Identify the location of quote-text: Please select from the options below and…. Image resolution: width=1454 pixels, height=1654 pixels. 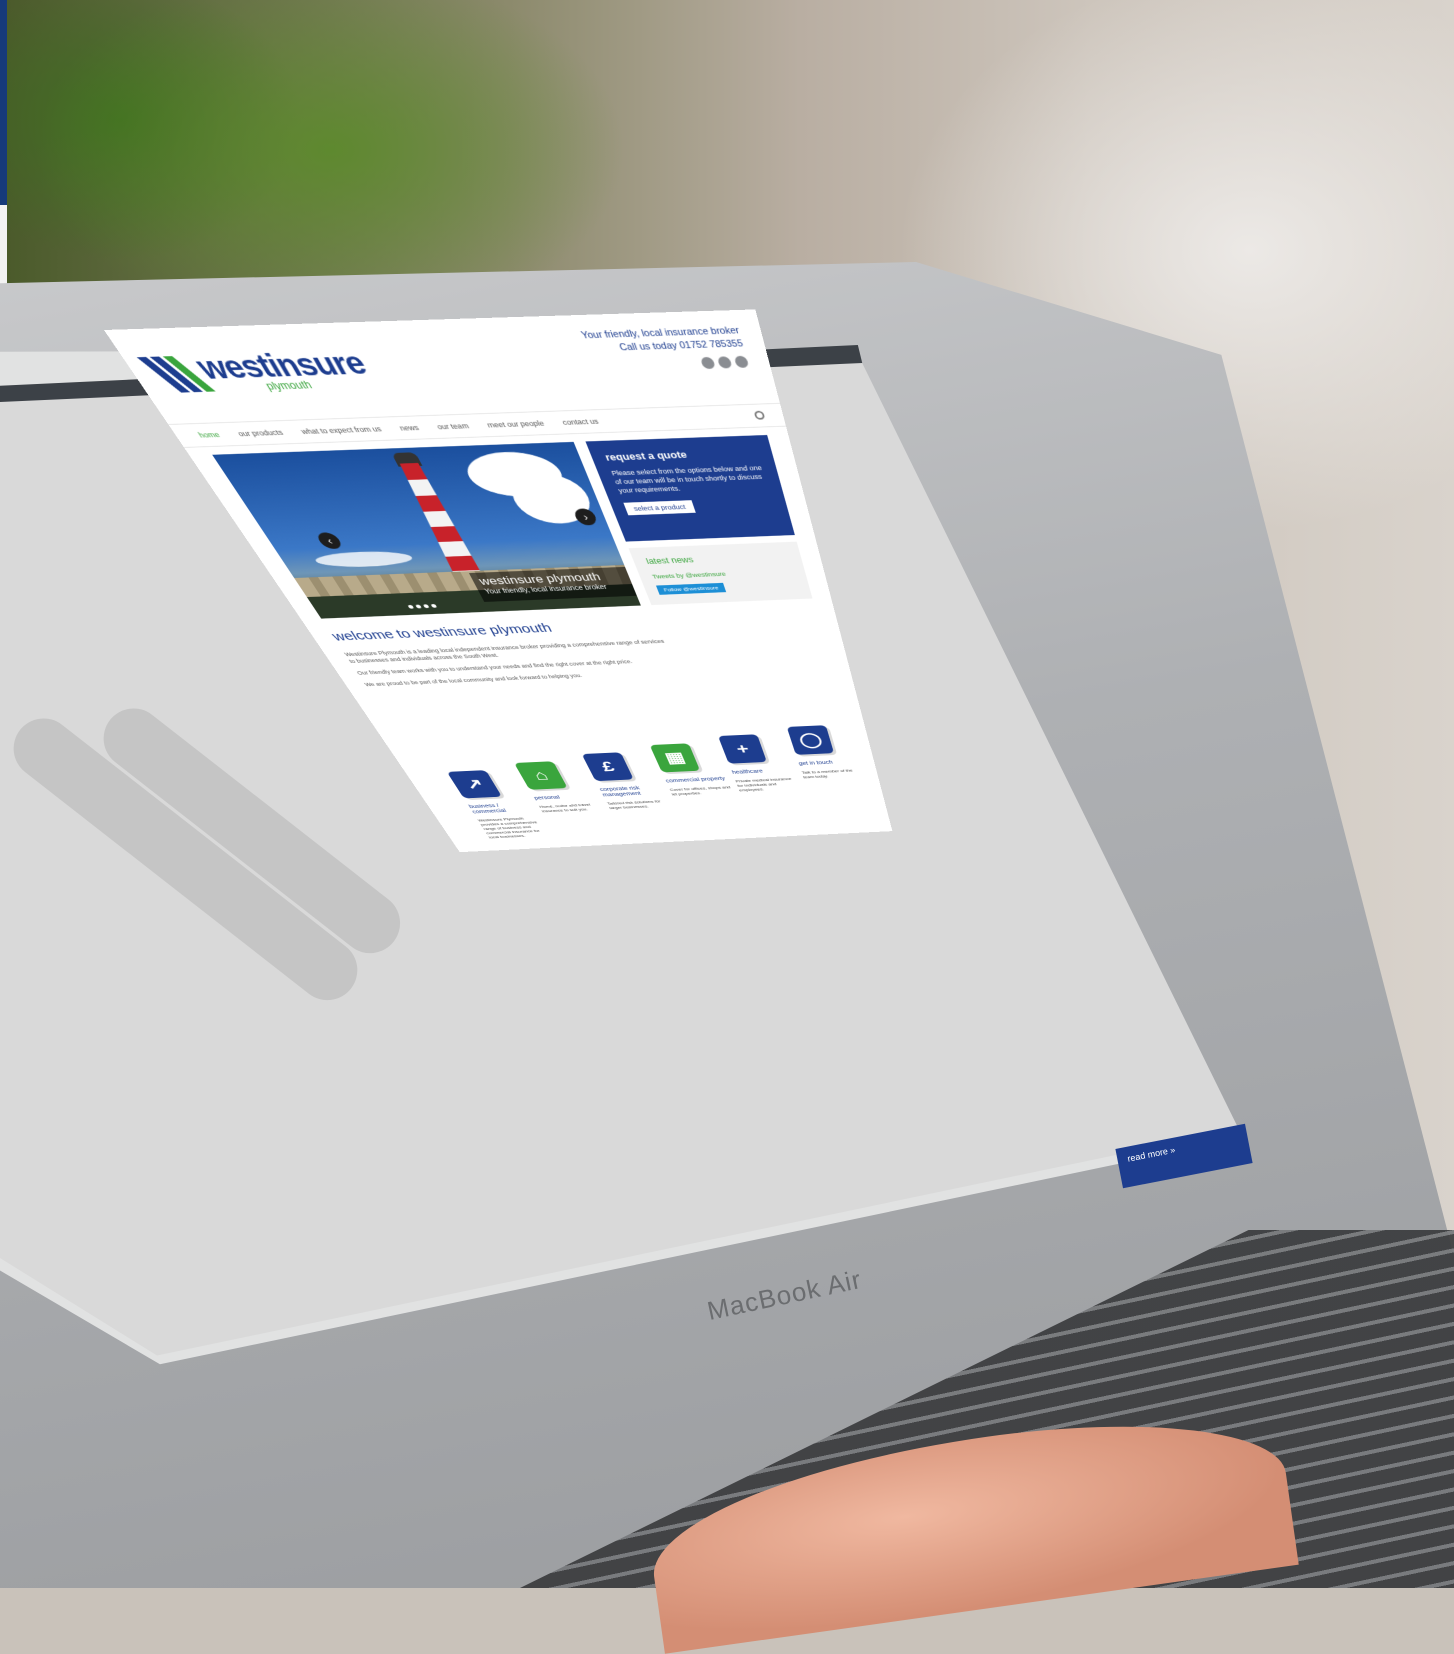
(686, 479).